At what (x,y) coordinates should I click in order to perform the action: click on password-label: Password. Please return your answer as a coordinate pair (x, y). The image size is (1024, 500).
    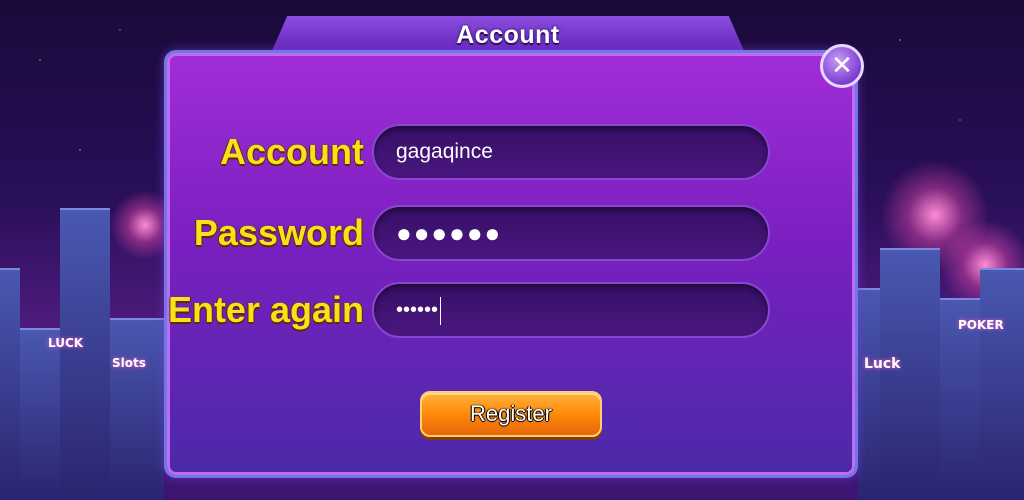
    Looking at the image, I should click on (278, 232).